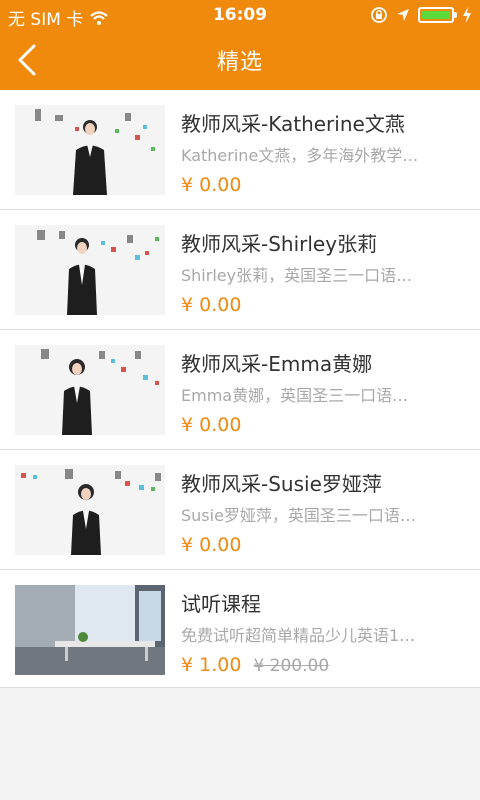  Describe the element at coordinates (211, 665) in the screenshot. I see `course-price: ¥ 1.00` at that location.